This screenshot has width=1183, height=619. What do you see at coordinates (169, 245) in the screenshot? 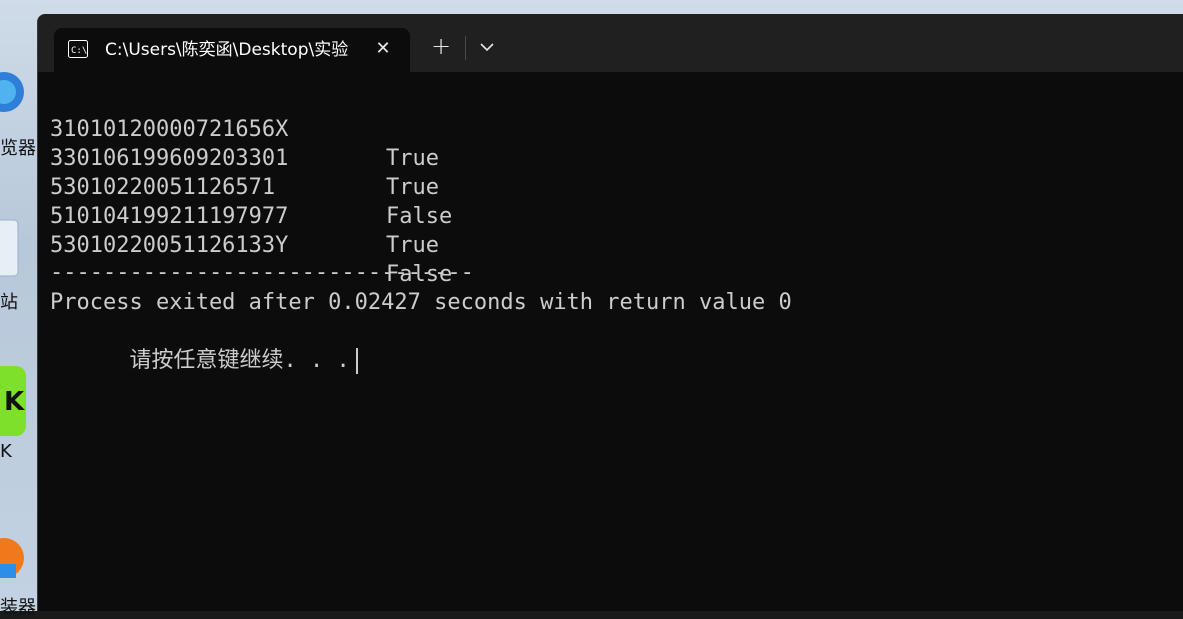
I see `id-number: 53010220051126133Y` at bounding box center [169, 245].